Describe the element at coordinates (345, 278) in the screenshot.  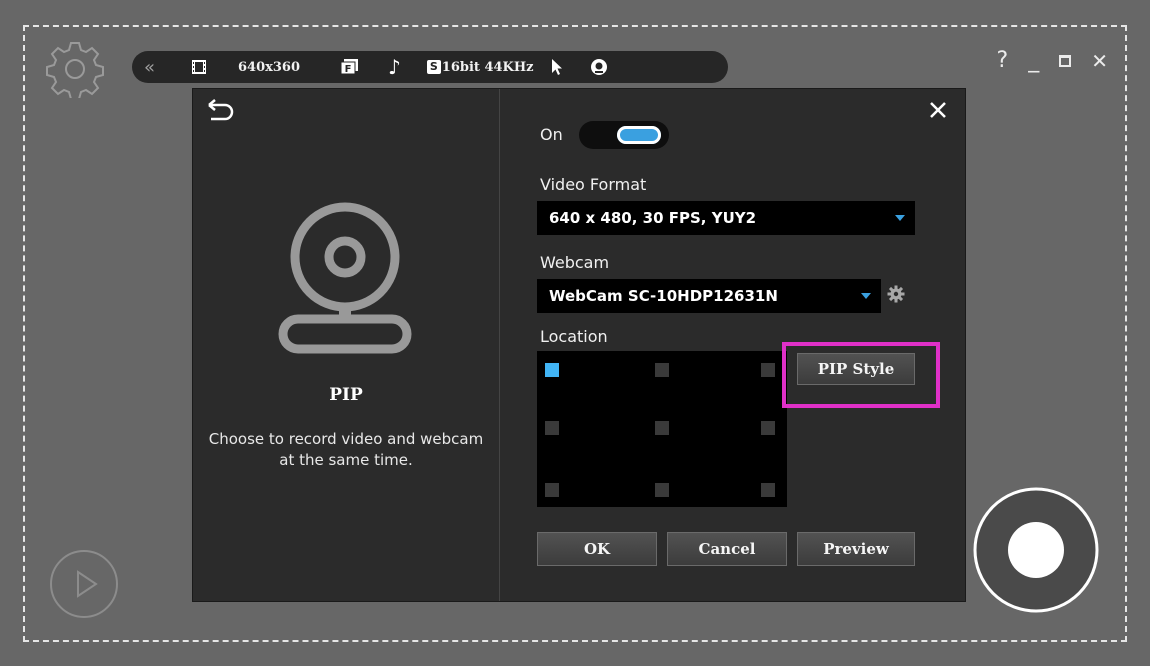
I see `webcam-icon` at that location.